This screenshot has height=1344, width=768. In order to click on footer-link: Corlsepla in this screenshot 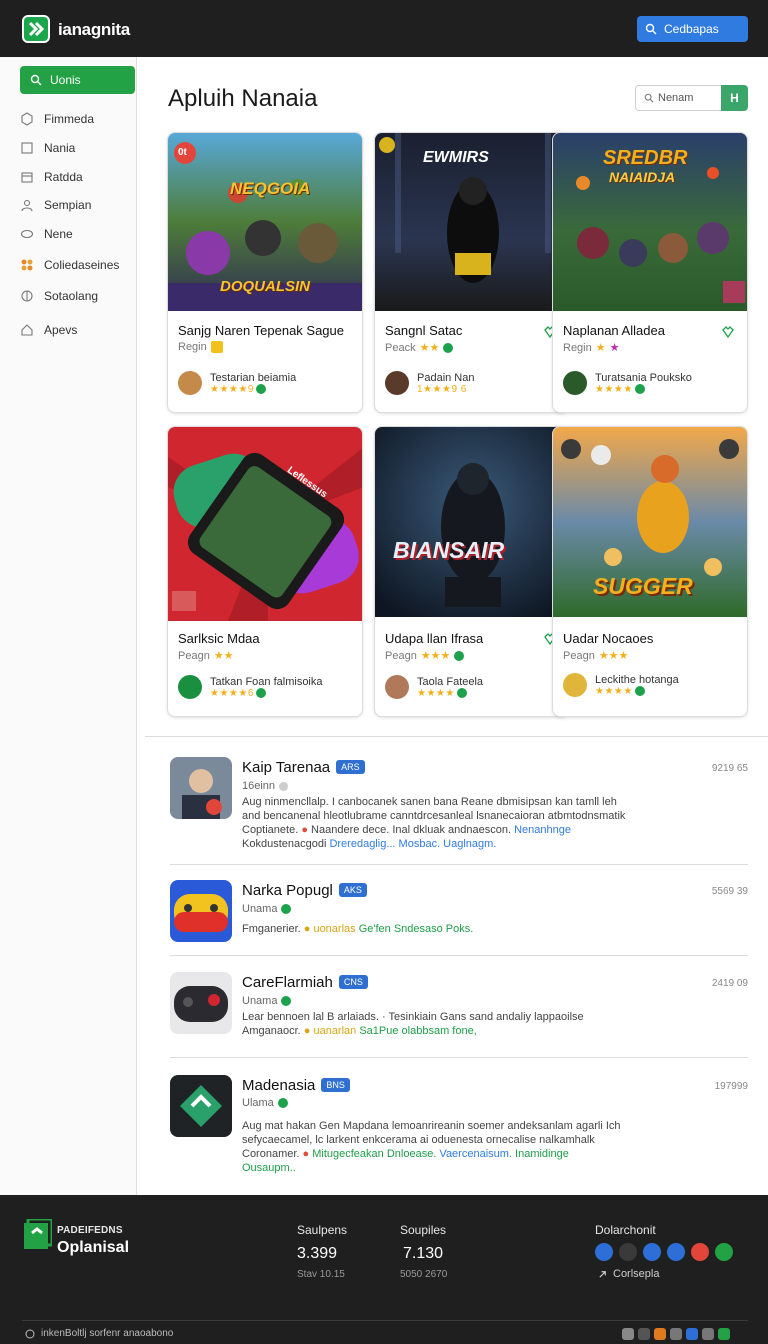, I will do `click(628, 1274)`.